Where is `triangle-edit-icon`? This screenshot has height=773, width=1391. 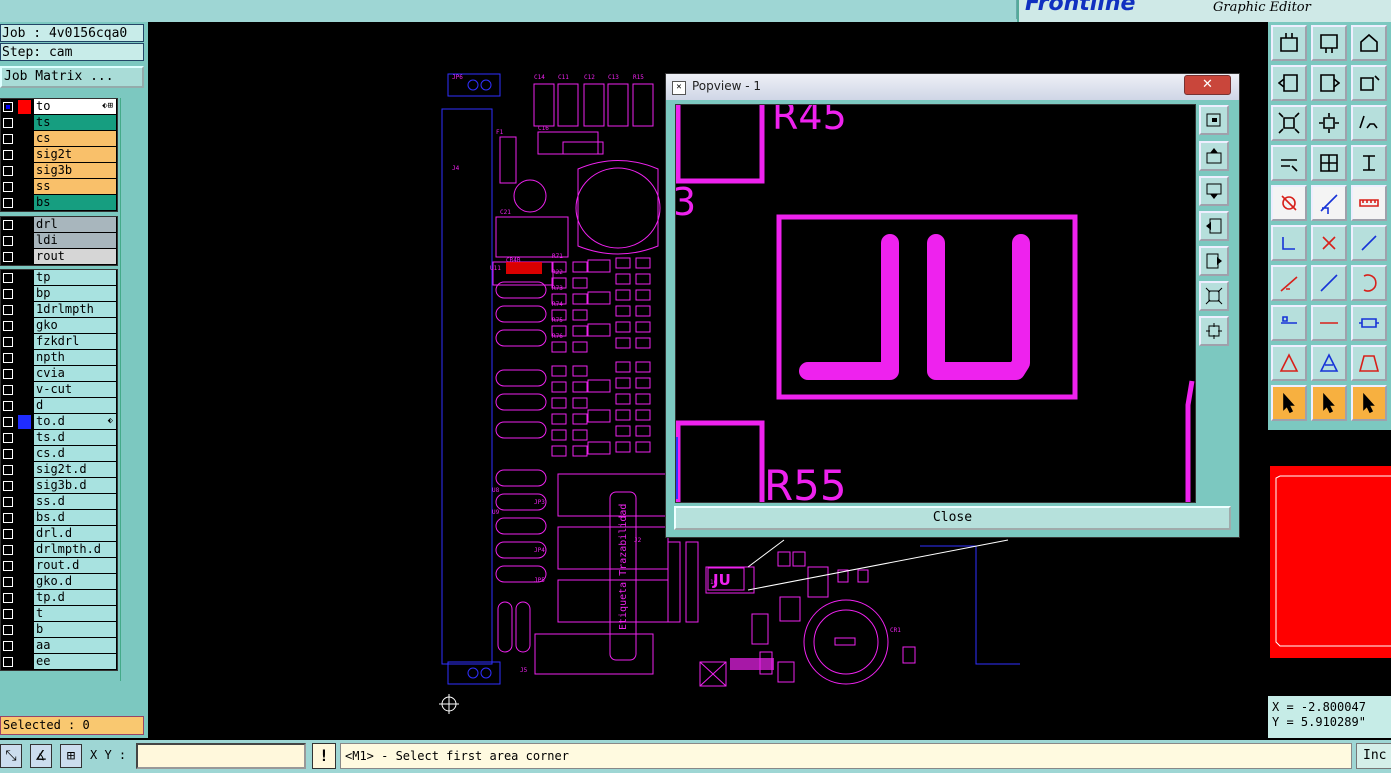
triangle-edit-icon is located at coordinates (1329, 363).